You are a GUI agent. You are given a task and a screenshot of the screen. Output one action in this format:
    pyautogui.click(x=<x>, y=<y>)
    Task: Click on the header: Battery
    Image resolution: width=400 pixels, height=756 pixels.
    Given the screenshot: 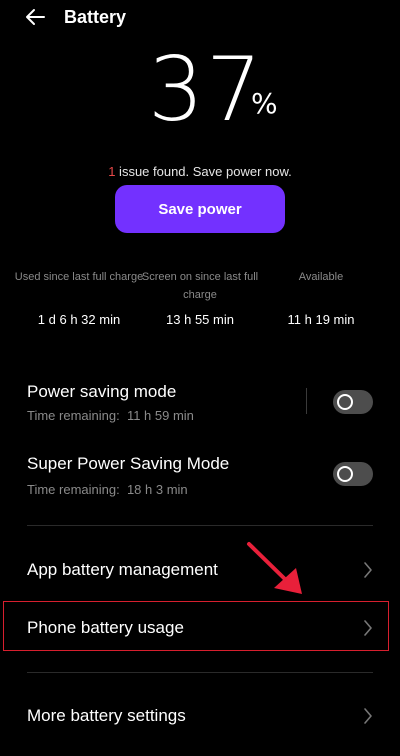 What is the action you would take?
    pyautogui.click(x=200, y=18)
    